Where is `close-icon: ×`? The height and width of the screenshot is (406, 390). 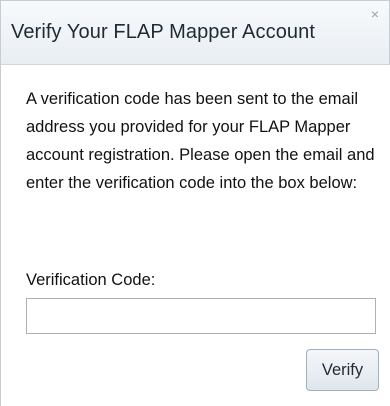 close-icon: × is located at coordinates (375, 14).